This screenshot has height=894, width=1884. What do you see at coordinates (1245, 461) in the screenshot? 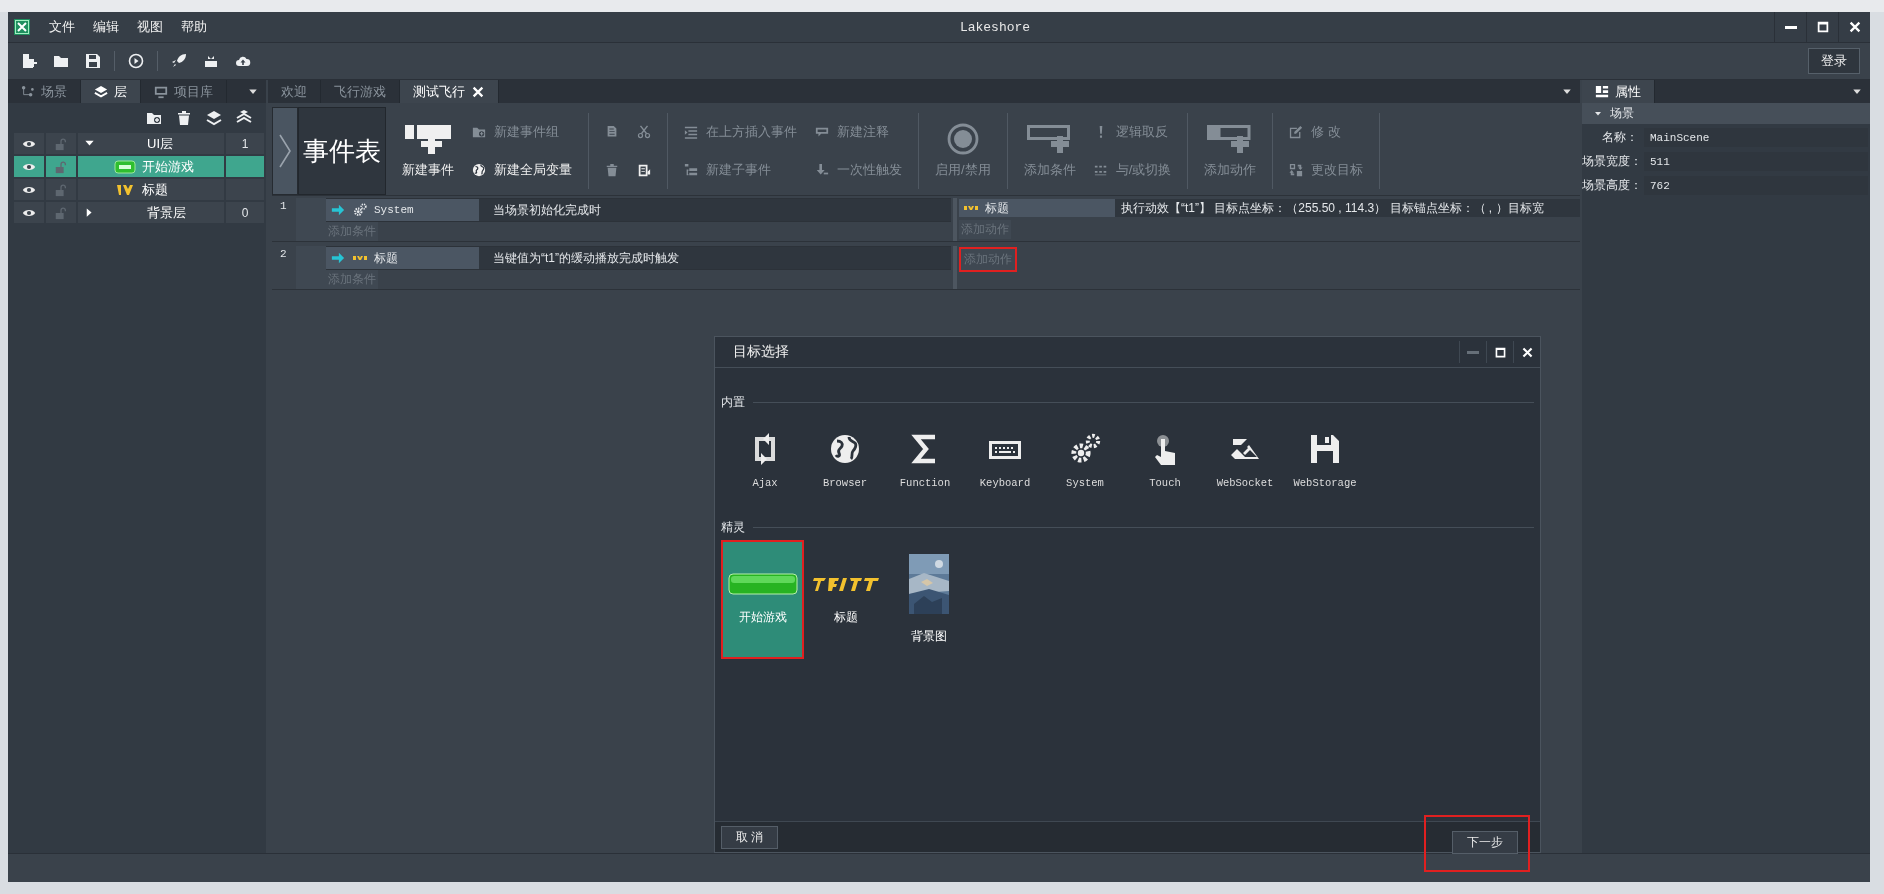
I see `object-option: WebSocket` at bounding box center [1245, 461].